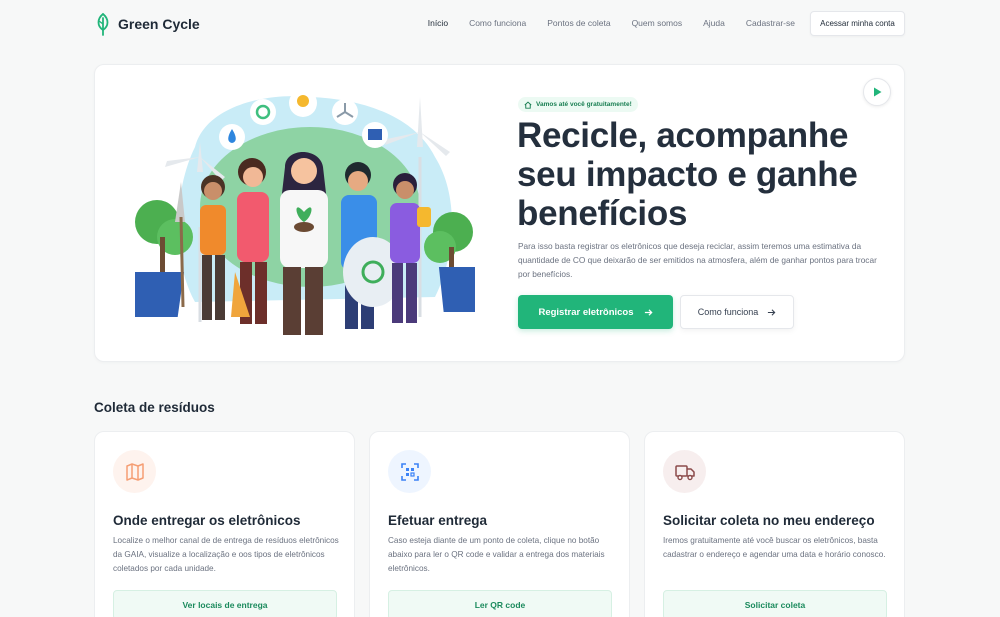 This screenshot has height=617, width=1000. What do you see at coordinates (528, 105) in the screenshot?
I see `home-icon` at bounding box center [528, 105].